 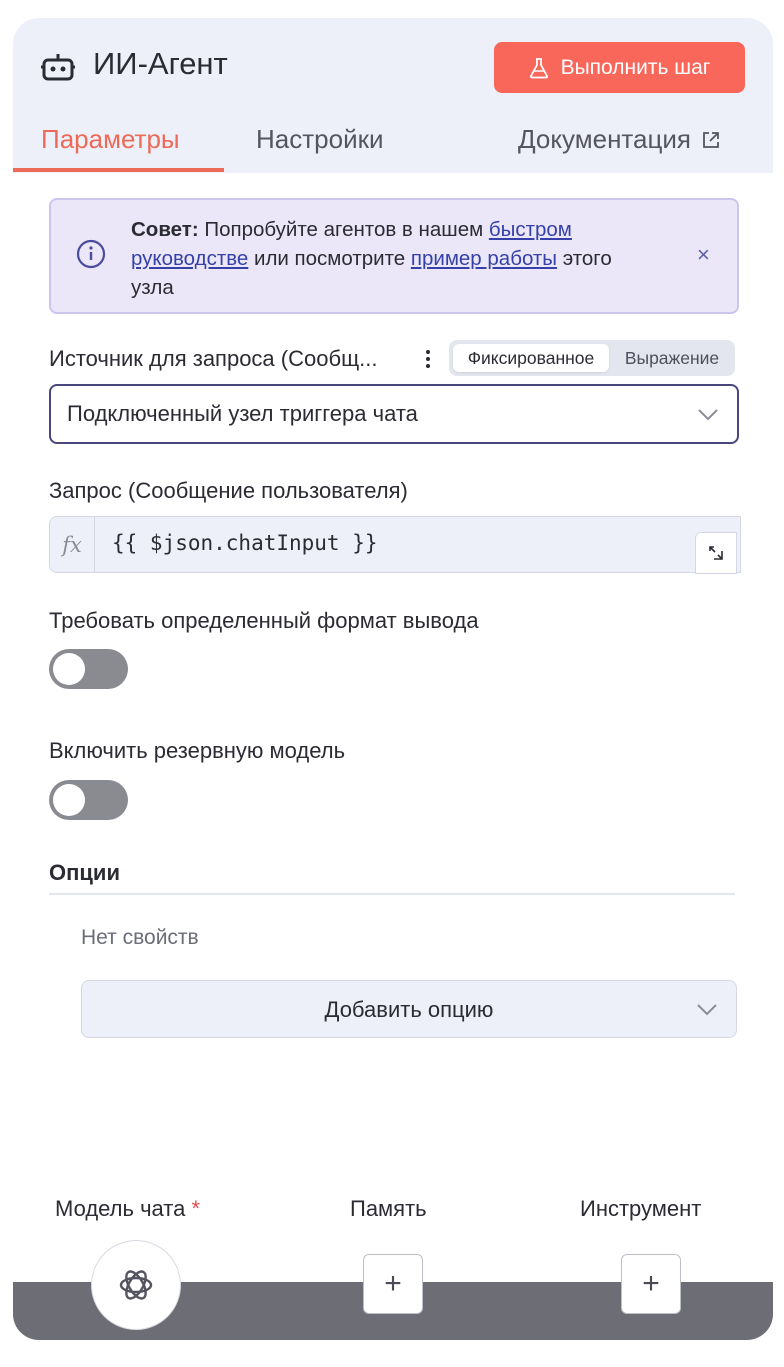 I want to click on required-mark: *, so click(x=196, y=1208).